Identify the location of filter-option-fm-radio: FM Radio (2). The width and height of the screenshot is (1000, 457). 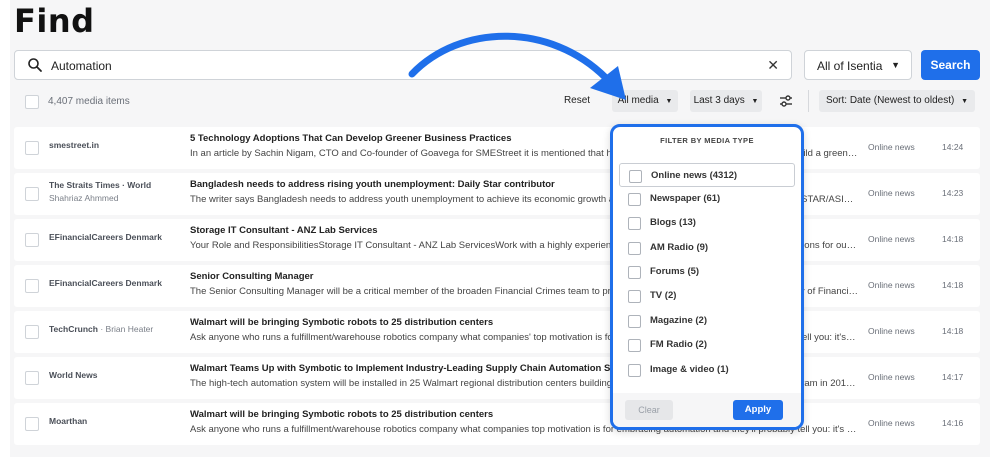
(707, 345).